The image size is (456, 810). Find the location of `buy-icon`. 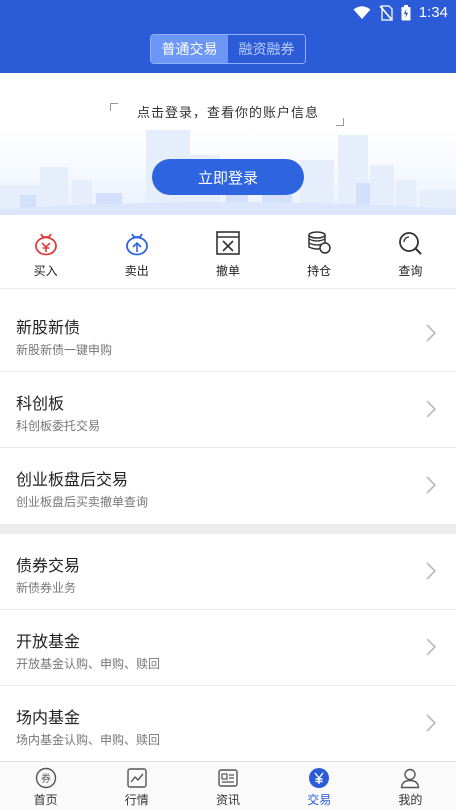

buy-icon is located at coordinates (45, 244).